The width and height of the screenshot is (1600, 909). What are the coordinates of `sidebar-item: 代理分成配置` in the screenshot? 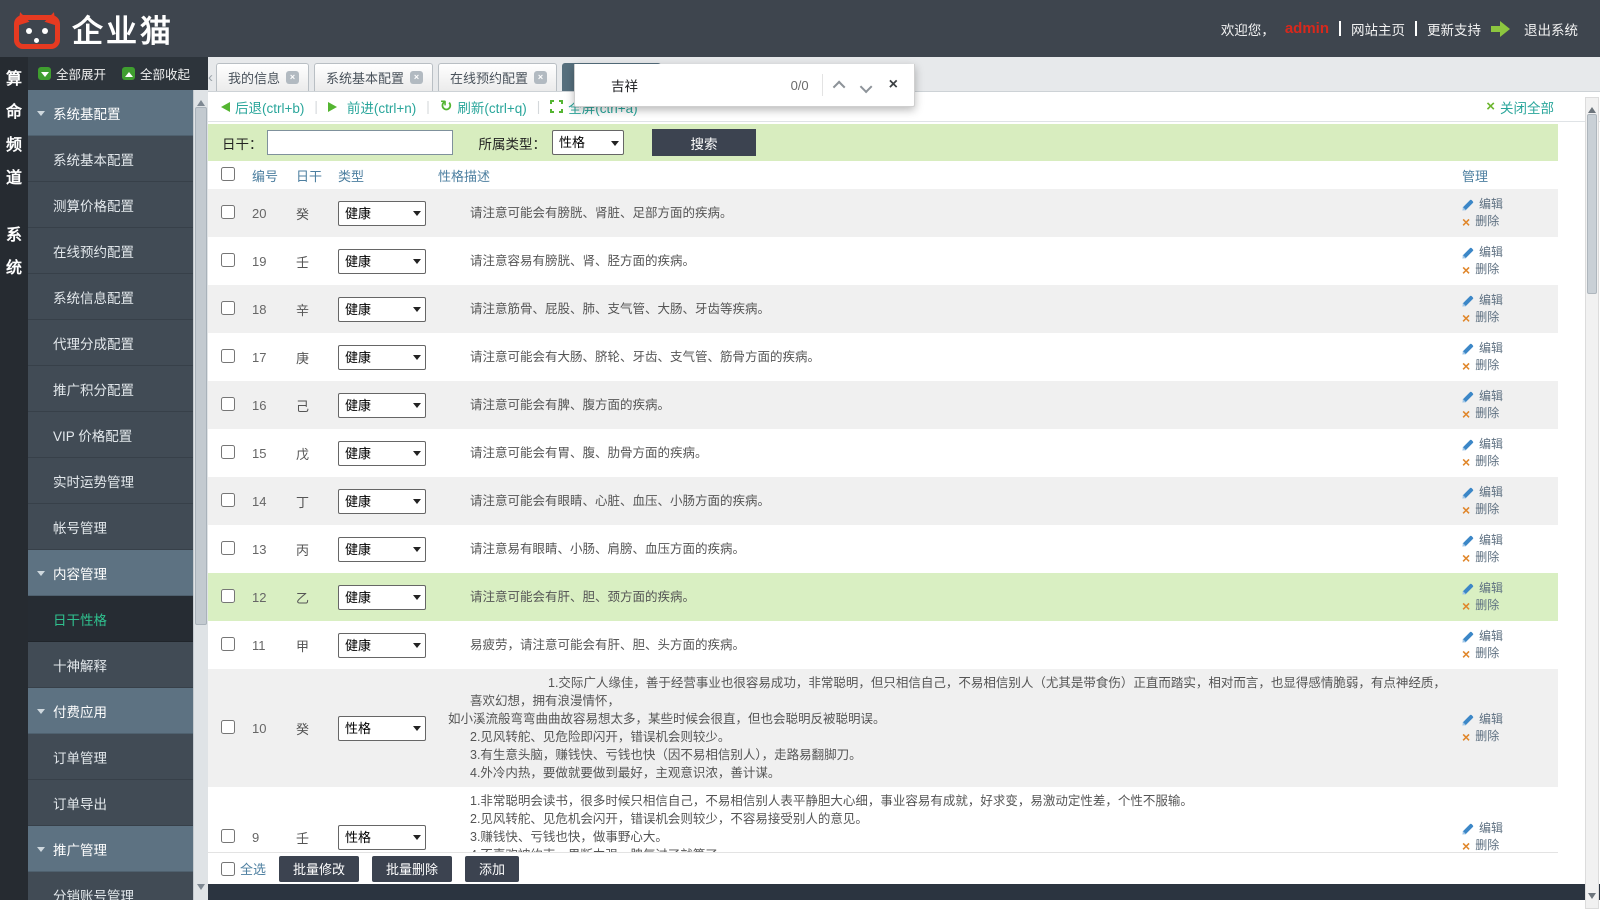 It's located at (110, 343).